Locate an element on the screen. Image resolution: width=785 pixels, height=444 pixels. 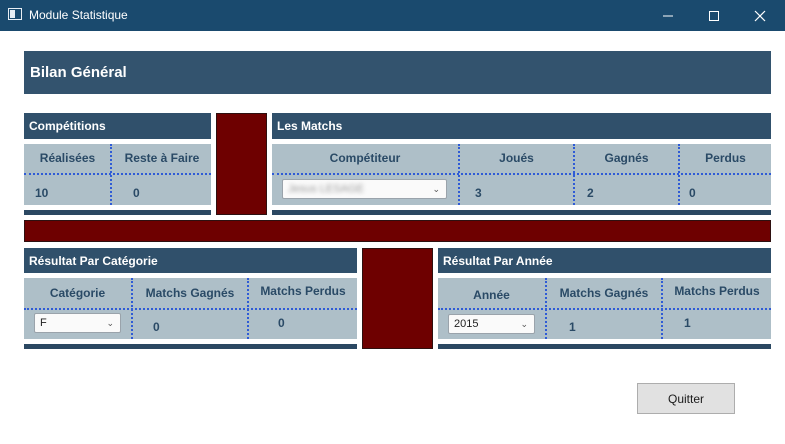
col-header-annee-gagnes: Matchs Gagnés is located at coordinates (604, 292).